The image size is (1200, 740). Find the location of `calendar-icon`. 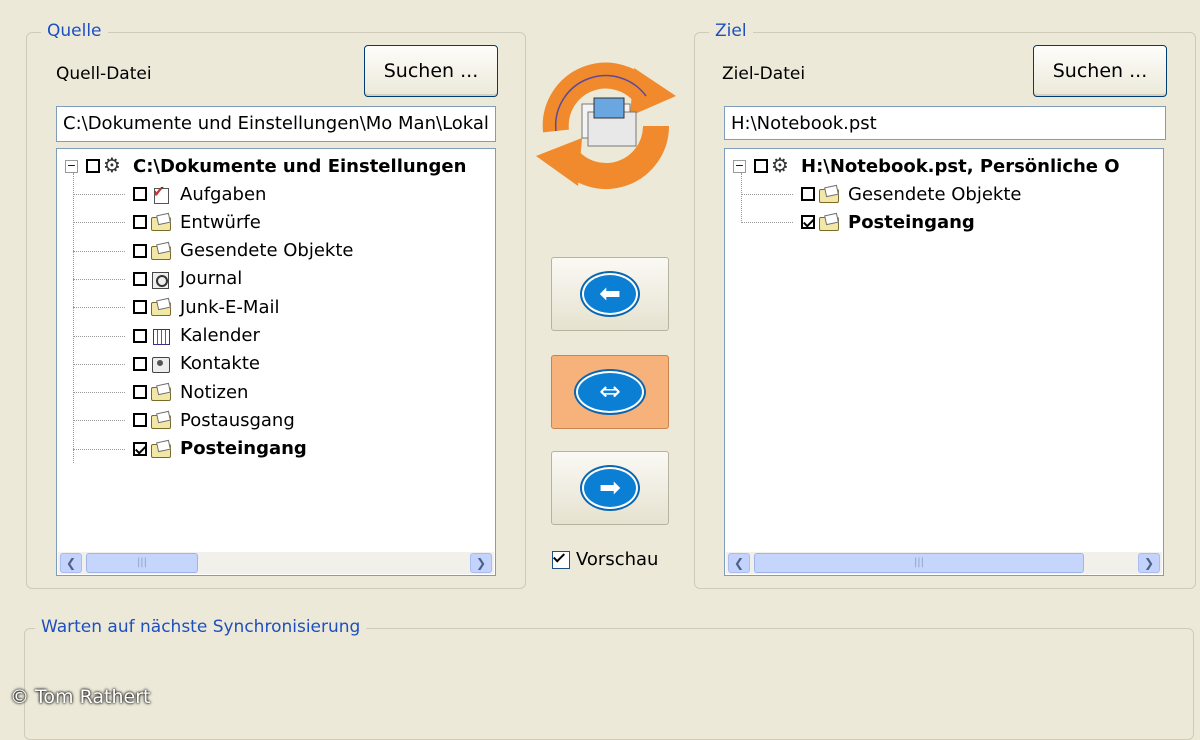

calendar-icon is located at coordinates (161, 336).